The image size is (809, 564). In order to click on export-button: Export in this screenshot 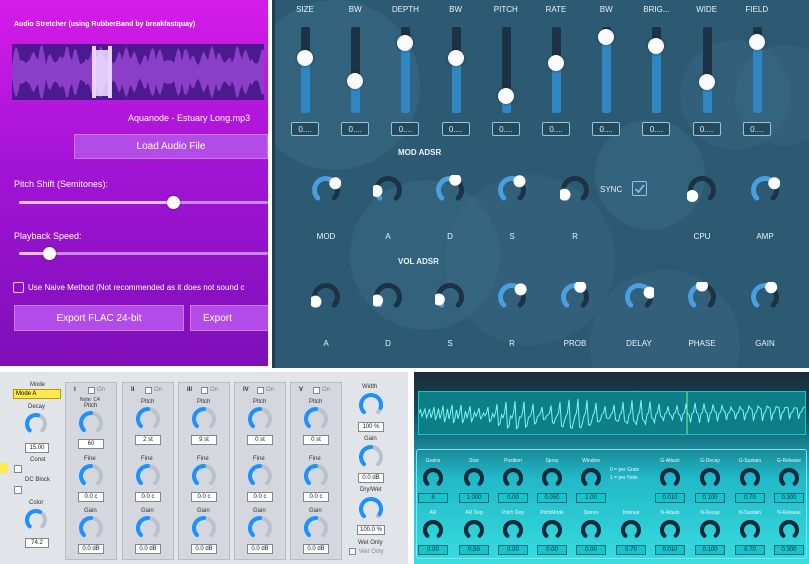, I will do `click(229, 318)`.